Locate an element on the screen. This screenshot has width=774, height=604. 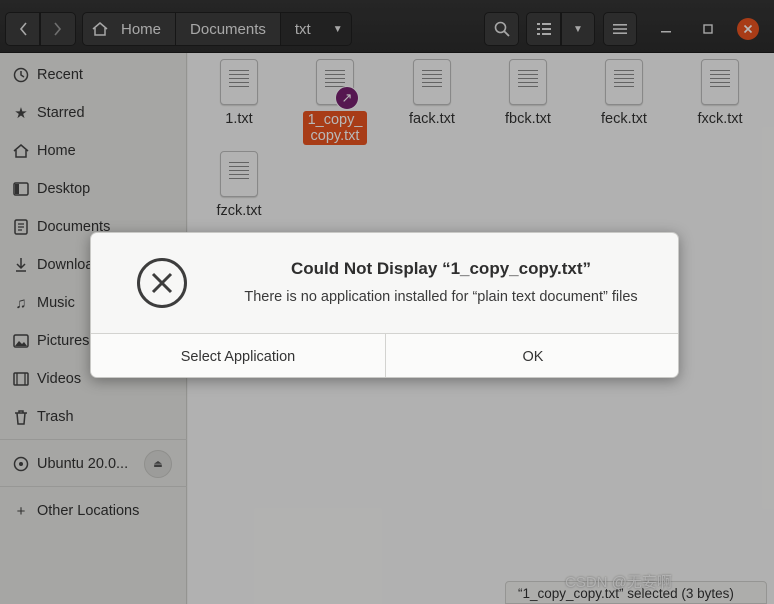
dialog-title: Could Not Display “1_copy_copy.txt” is located at coordinates (441, 268).